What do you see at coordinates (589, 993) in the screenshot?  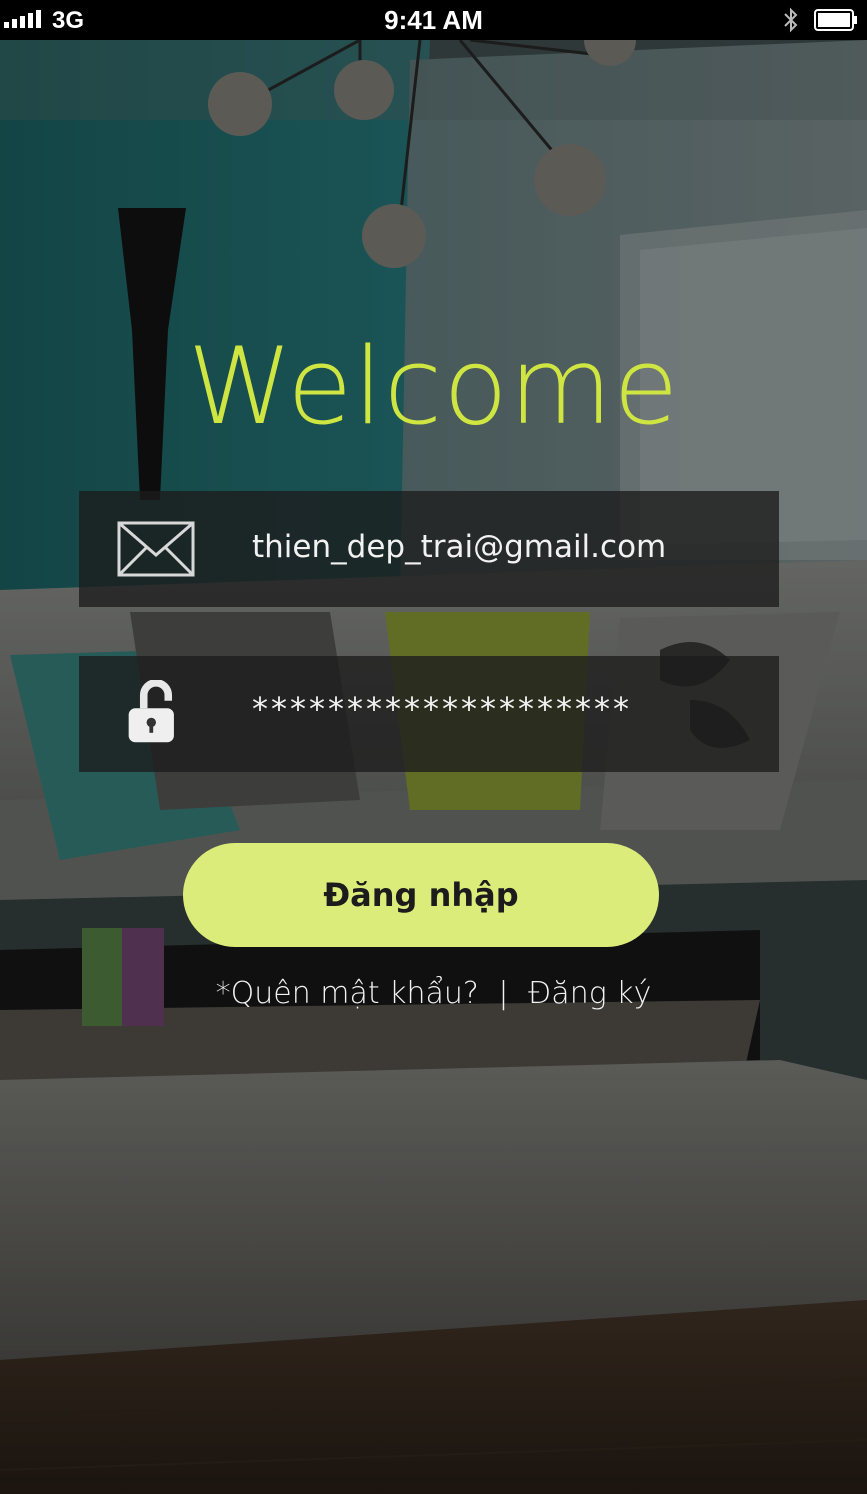 I see `register-link: Đăng ký` at bounding box center [589, 993].